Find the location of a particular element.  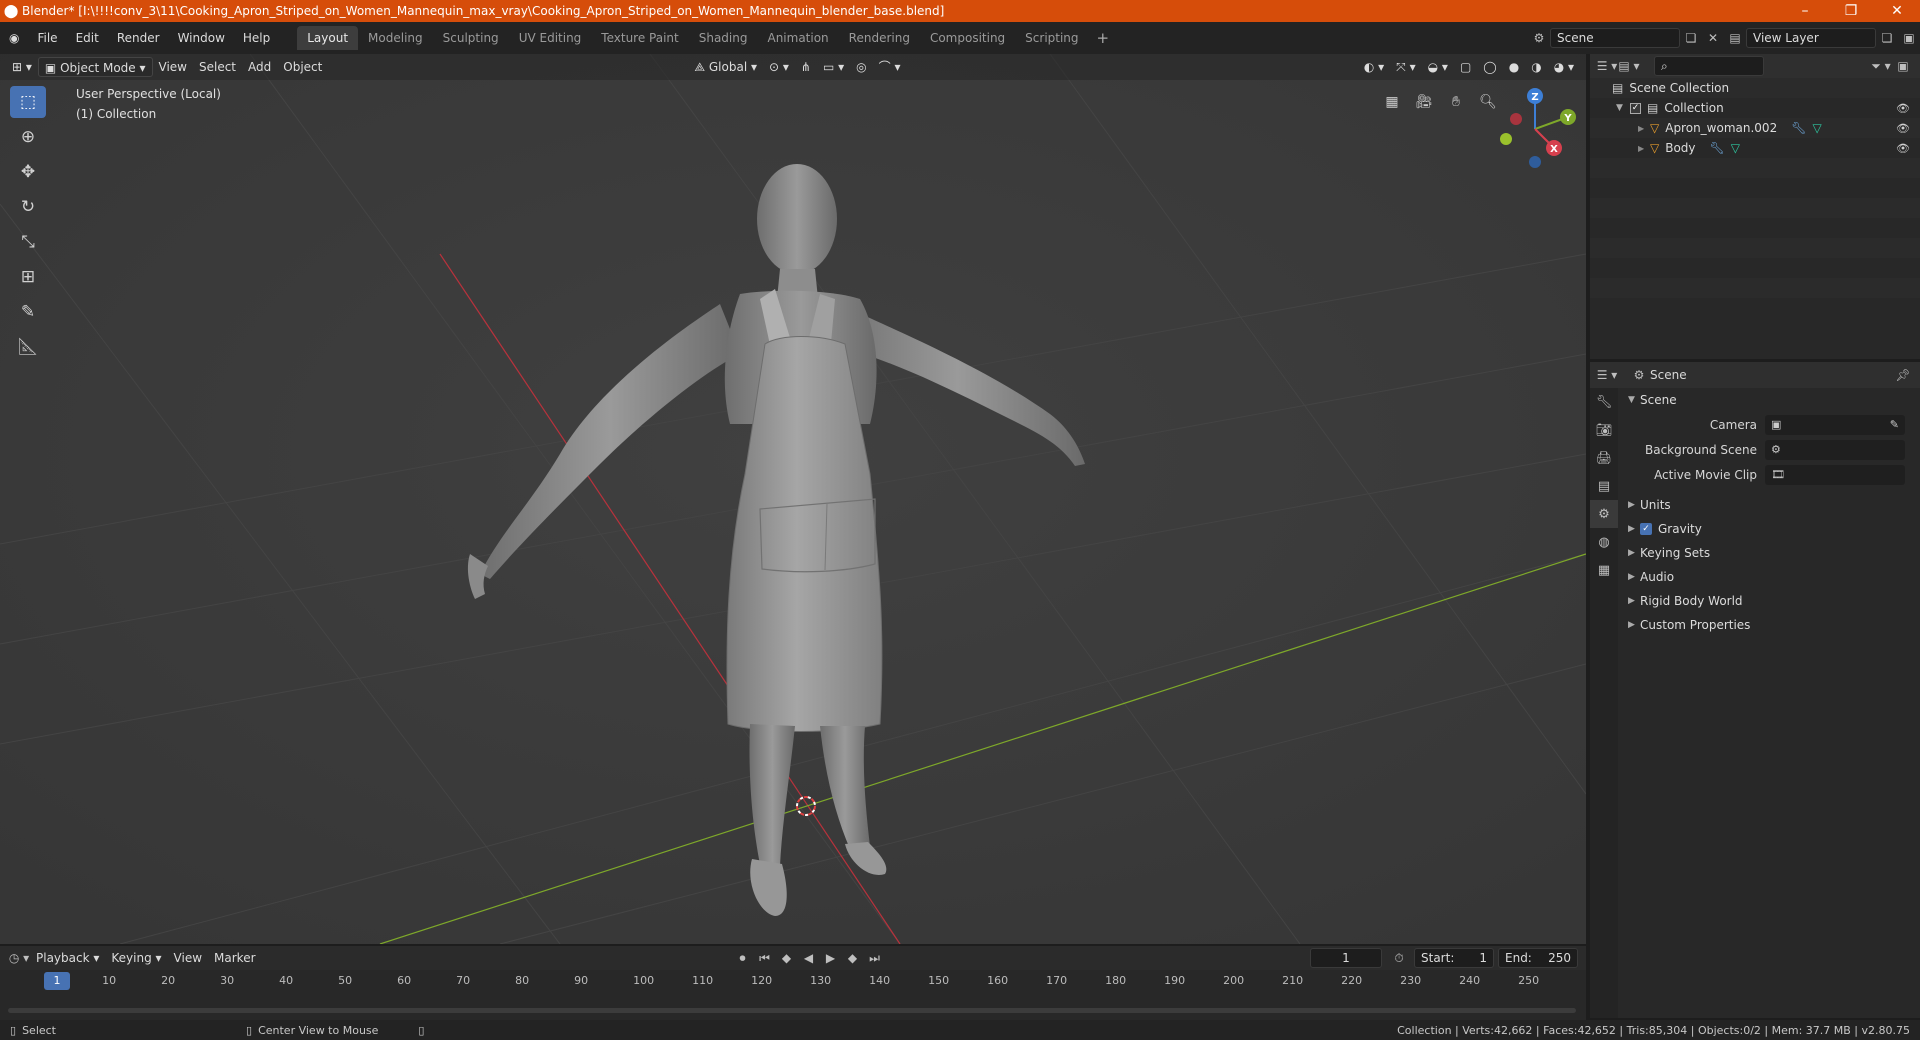

gravity-checkbox: ✓ is located at coordinates (1646, 529).